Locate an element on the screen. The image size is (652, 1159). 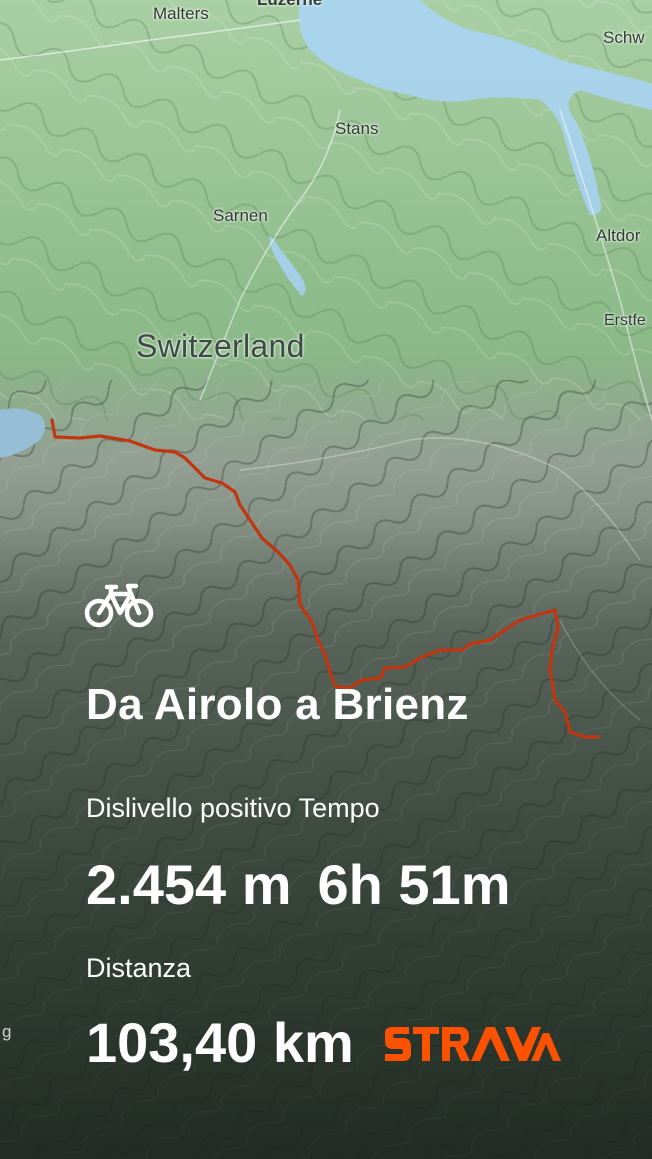
stats-values: 2.454 m 6h 51m is located at coordinates (298, 884).